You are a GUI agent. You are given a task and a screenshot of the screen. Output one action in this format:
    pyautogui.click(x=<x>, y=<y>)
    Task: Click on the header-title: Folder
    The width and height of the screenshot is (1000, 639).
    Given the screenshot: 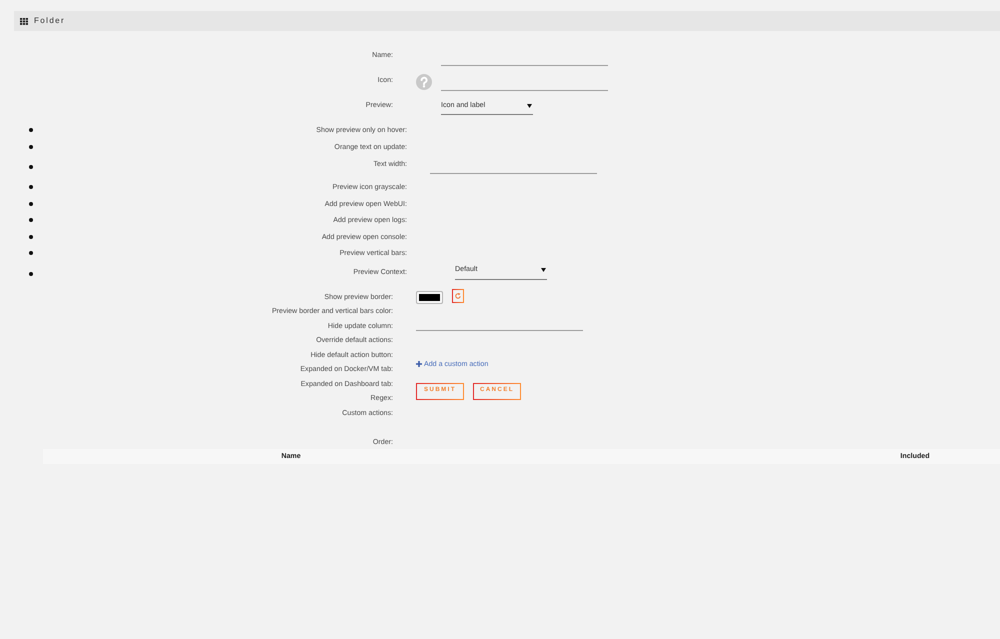 What is the action you would take?
    pyautogui.click(x=50, y=21)
    